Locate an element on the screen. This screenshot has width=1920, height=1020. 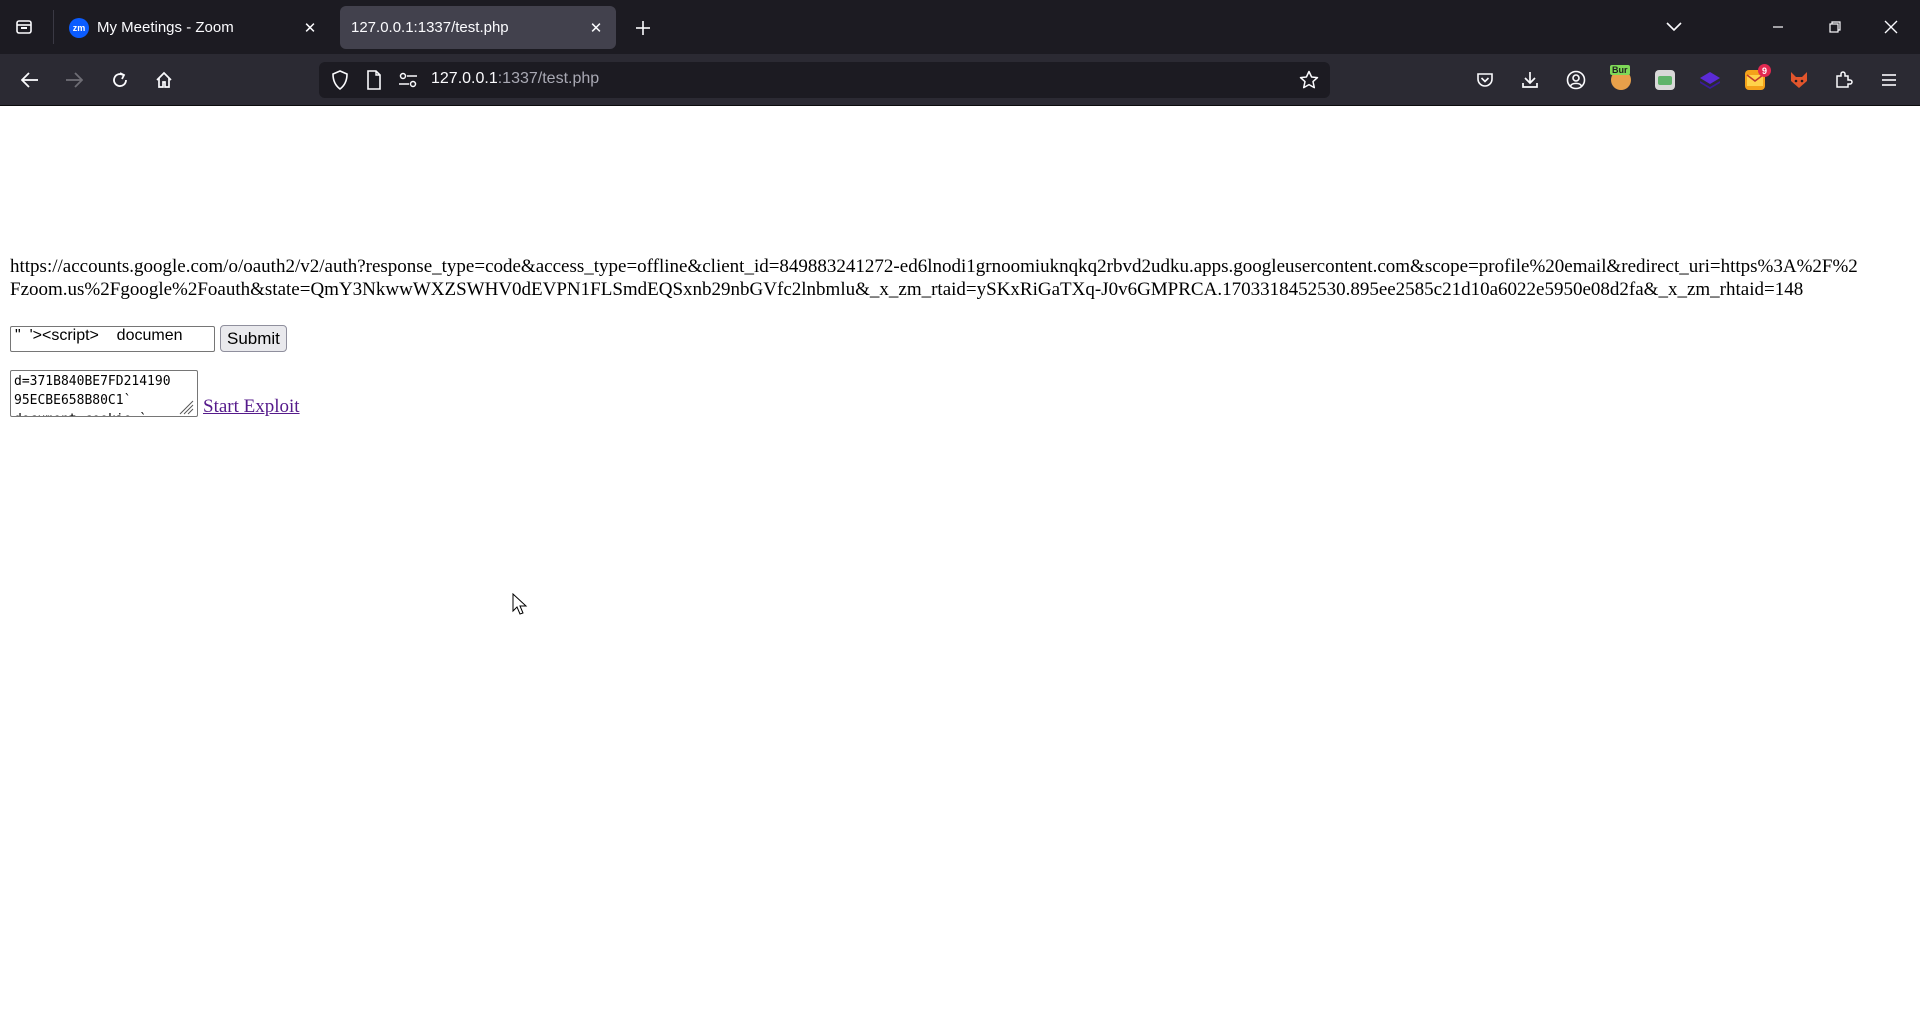
restore-icon is located at coordinates (1835, 27).